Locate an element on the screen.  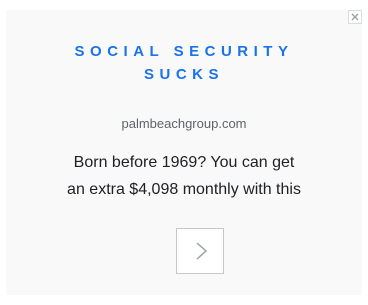
next-button is located at coordinates (200, 251).